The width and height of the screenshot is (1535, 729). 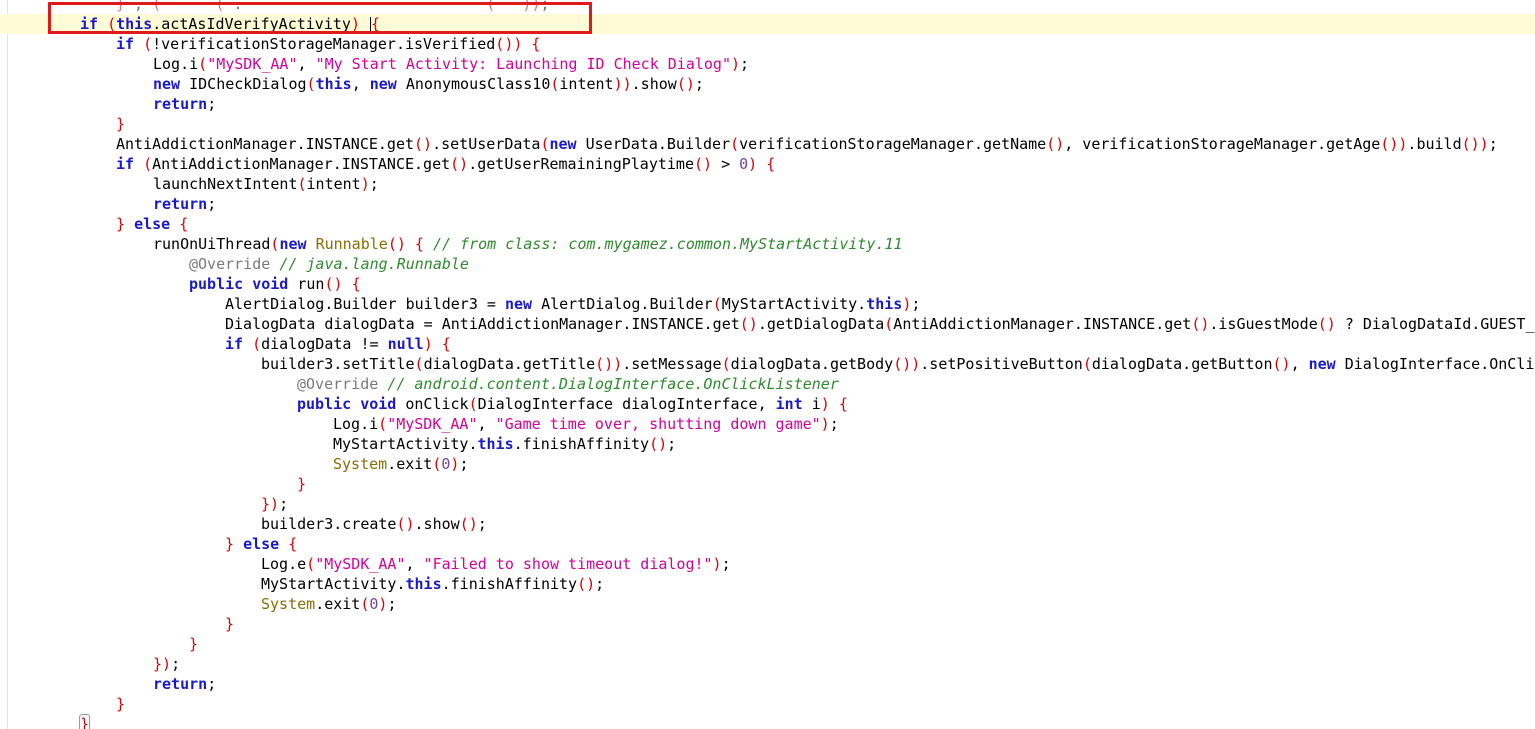 What do you see at coordinates (152, 224) in the screenshot?
I see `code-line-content: } else {` at bounding box center [152, 224].